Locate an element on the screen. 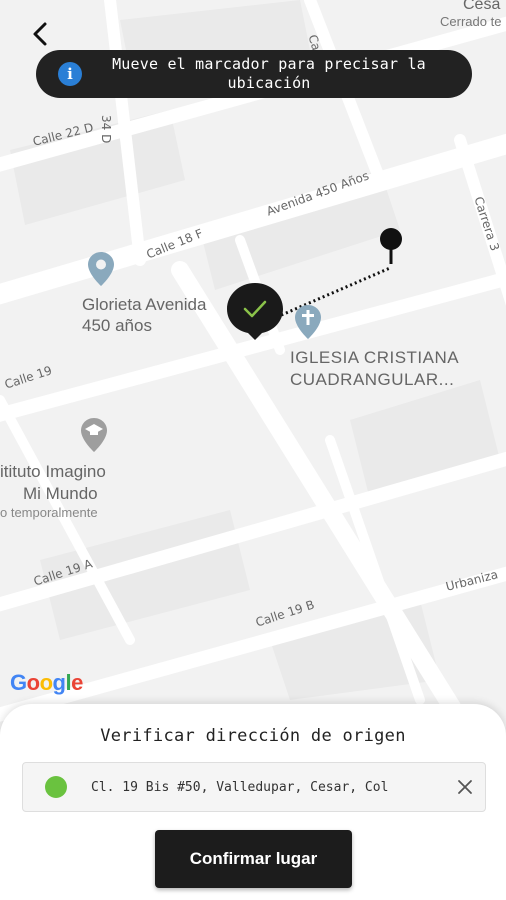  map-label-cesar: Cesa is located at coordinates (482, 6).